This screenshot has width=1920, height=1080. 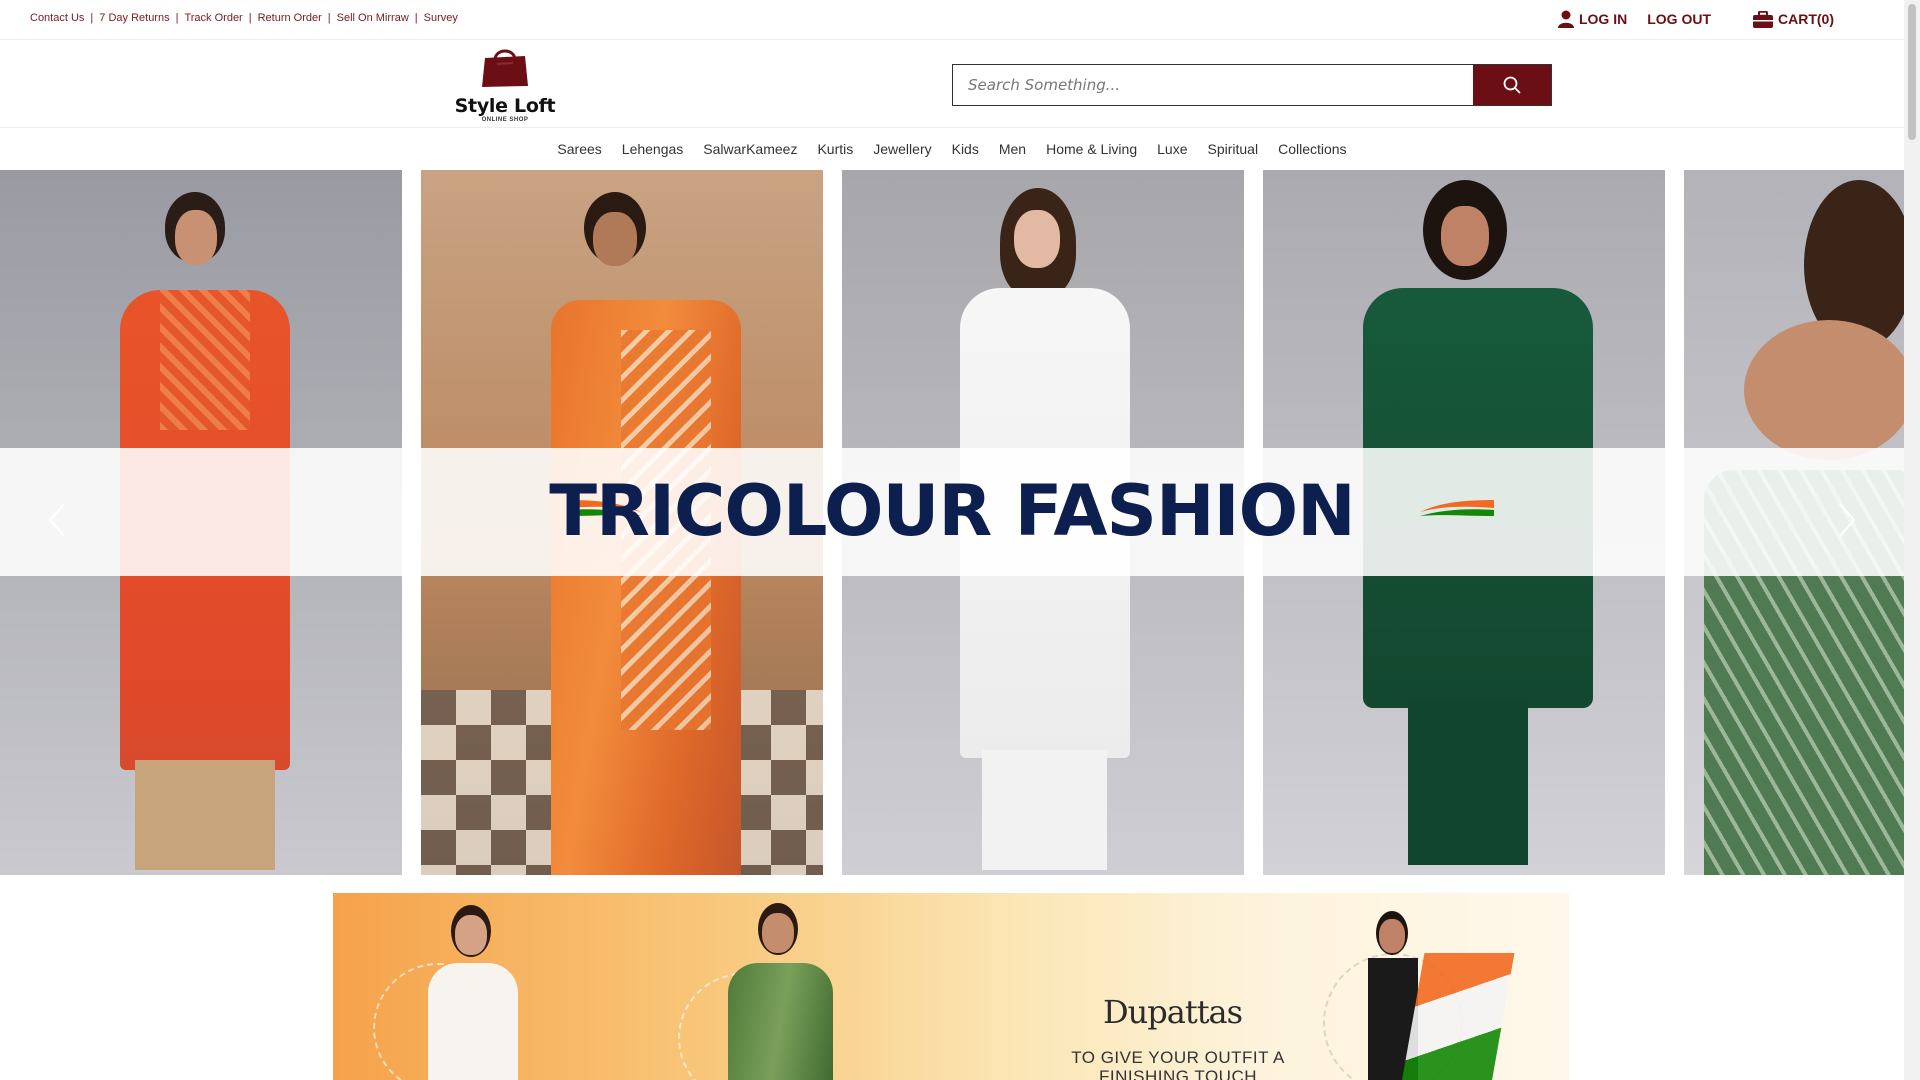 What do you see at coordinates (505, 120) in the screenshot?
I see `brand-tagline: ONLINE SHOP` at bounding box center [505, 120].